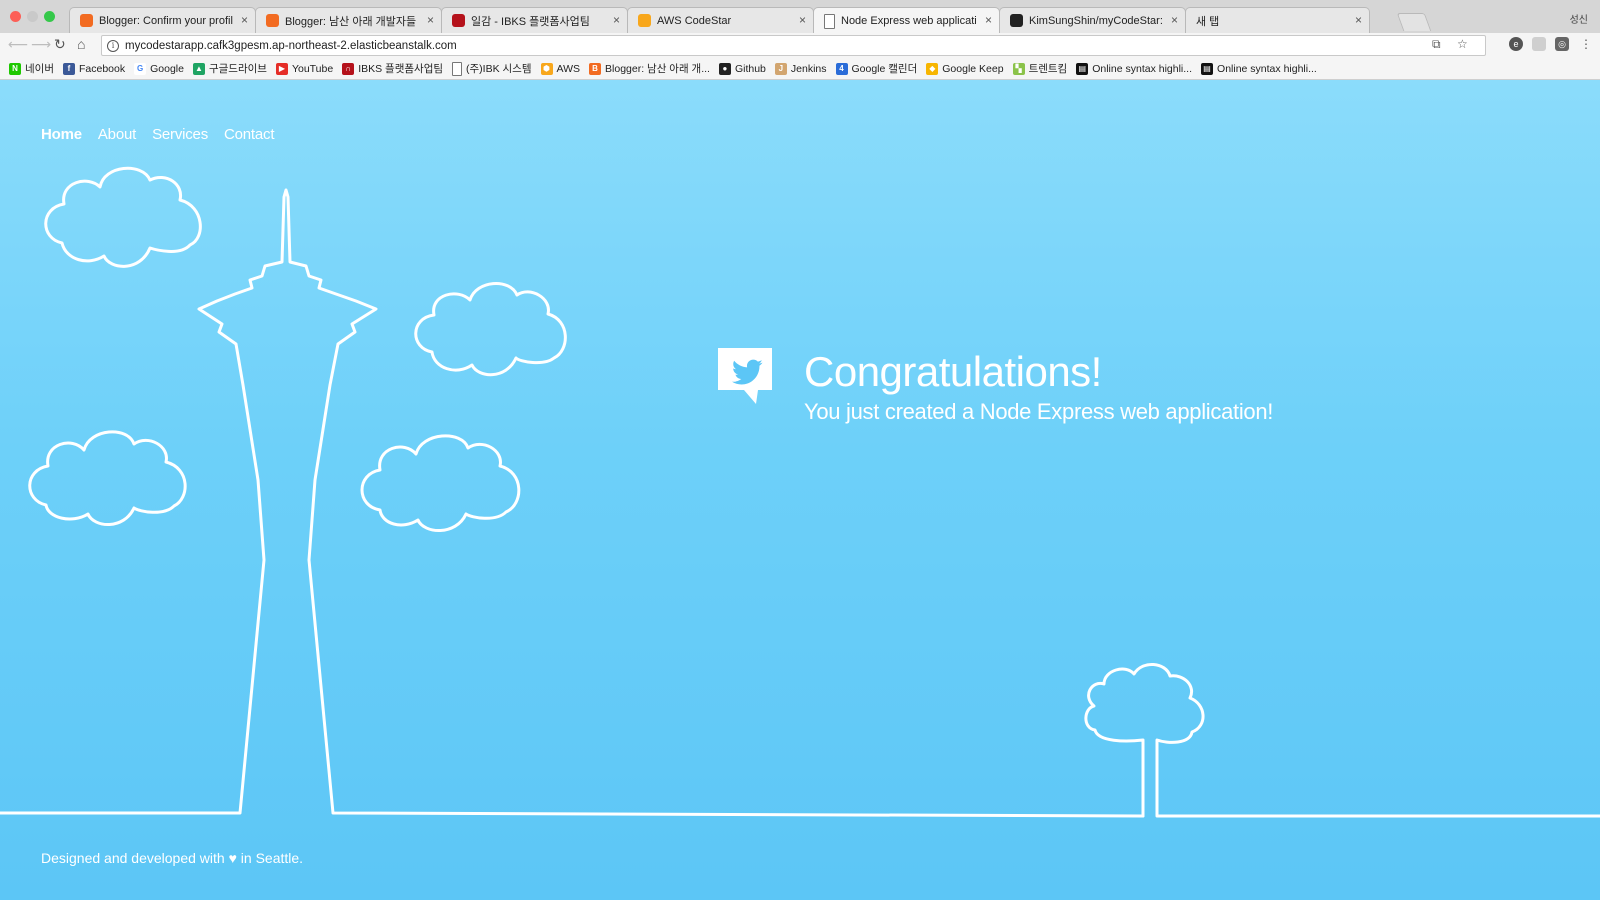 This screenshot has width=1600, height=900. What do you see at coordinates (249, 134) in the screenshot?
I see `nav-link-contact: Contact` at bounding box center [249, 134].